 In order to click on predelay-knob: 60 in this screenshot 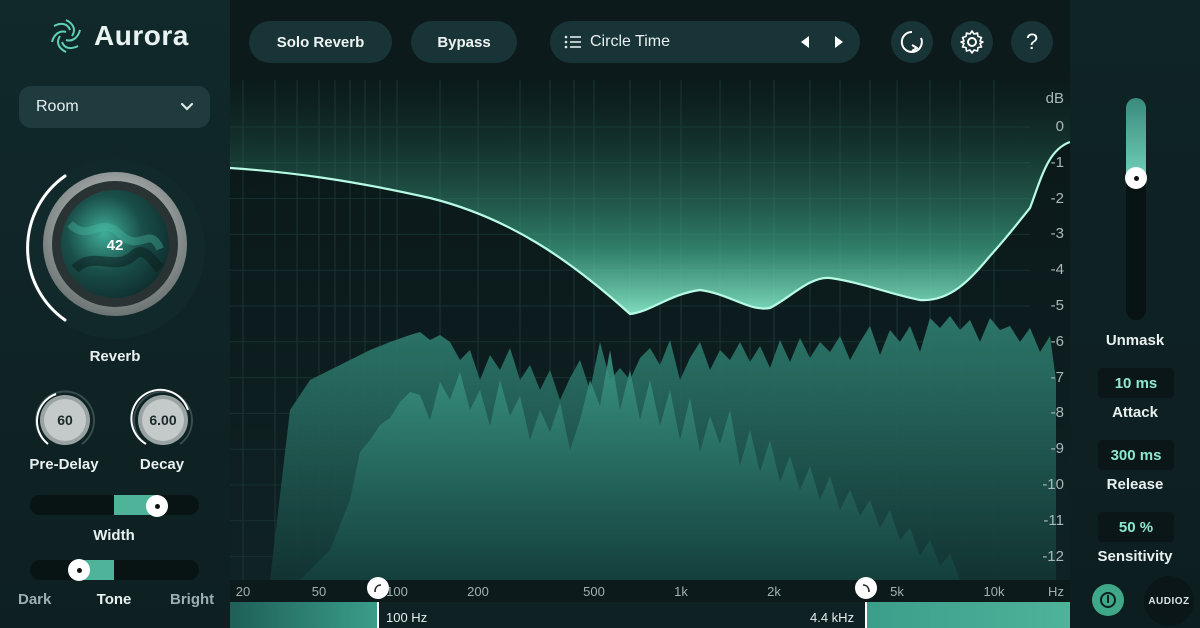, I will do `click(65, 421)`.